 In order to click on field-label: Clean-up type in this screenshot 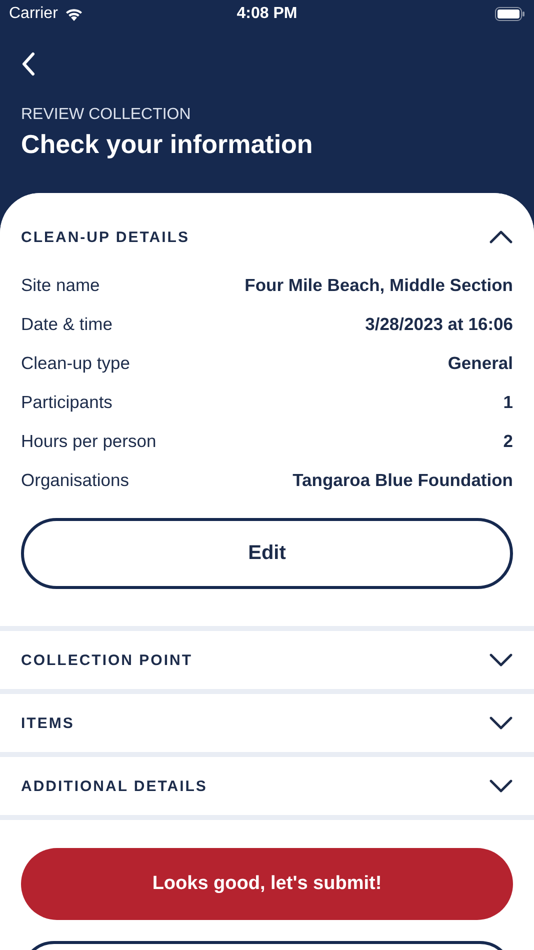, I will do `click(75, 363)`.